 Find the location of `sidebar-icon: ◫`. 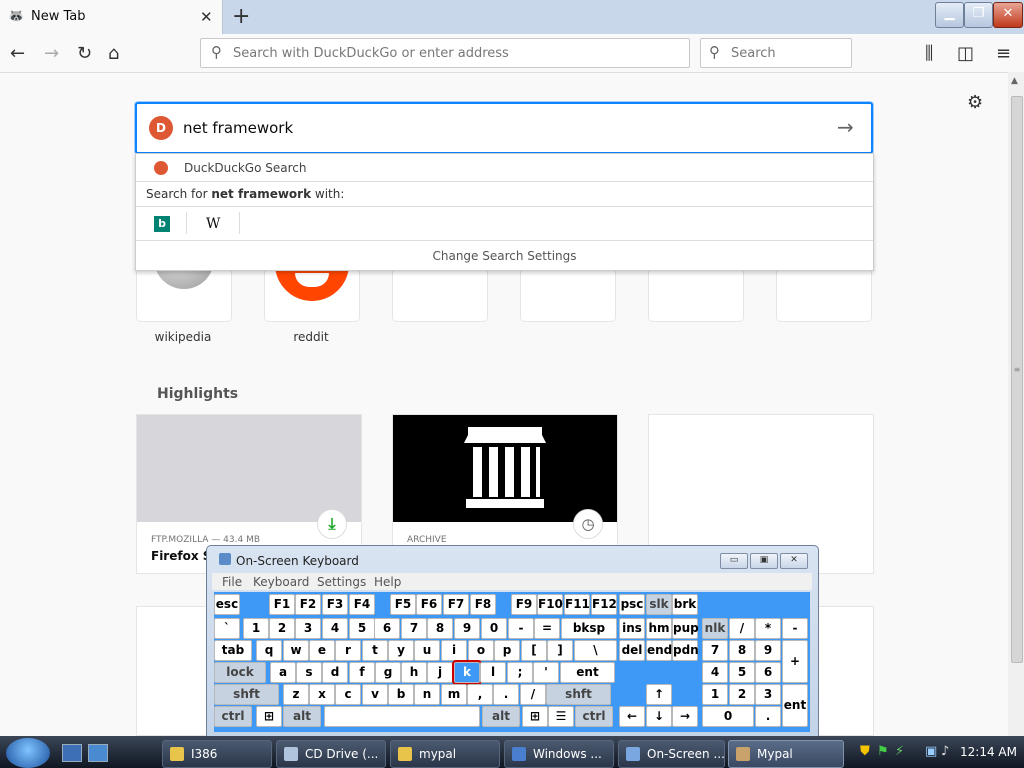

sidebar-icon: ◫ is located at coordinates (965, 53).